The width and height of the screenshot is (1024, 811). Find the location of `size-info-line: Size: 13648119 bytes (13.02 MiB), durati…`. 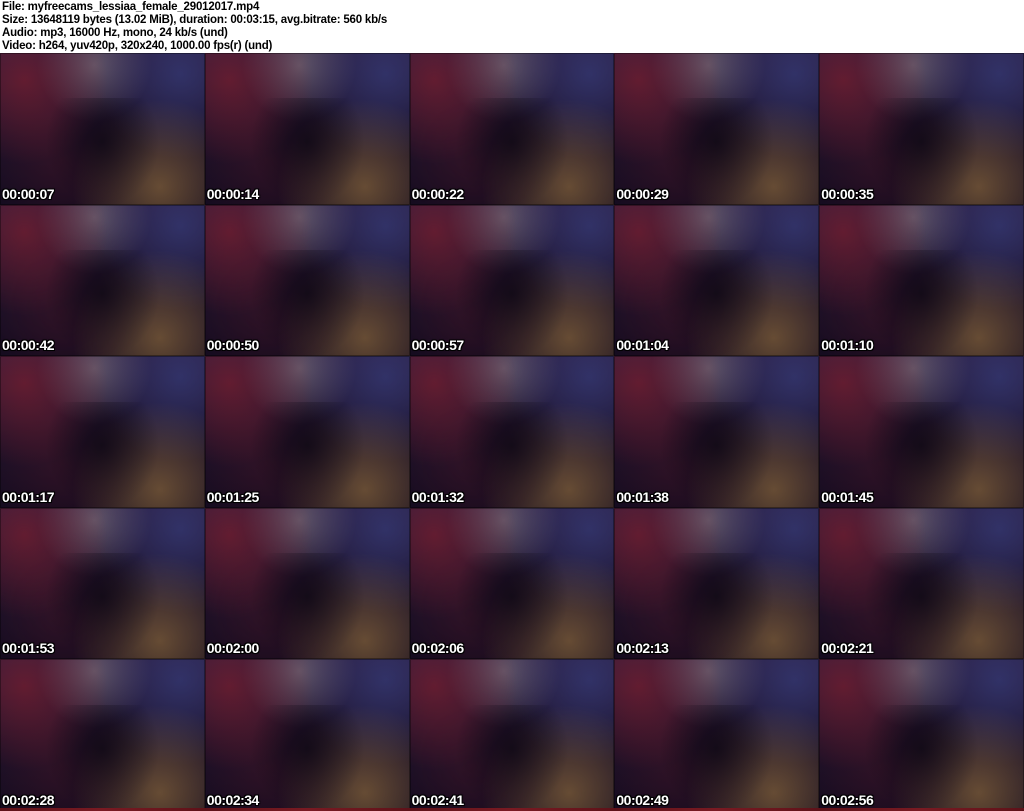

size-info-line: Size: 13648119 bytes (13.02 MiB), durati… is located at coordinates (195, 20).